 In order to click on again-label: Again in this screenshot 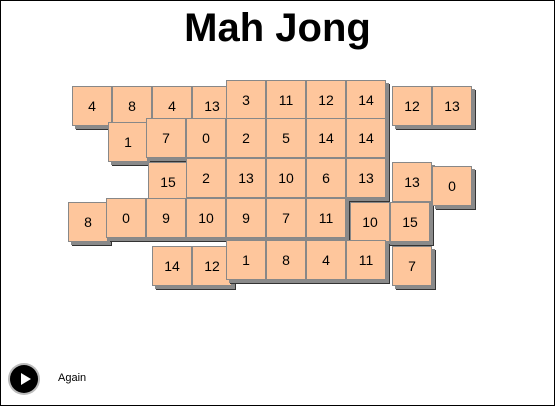, I will do `click(72, 378)`.